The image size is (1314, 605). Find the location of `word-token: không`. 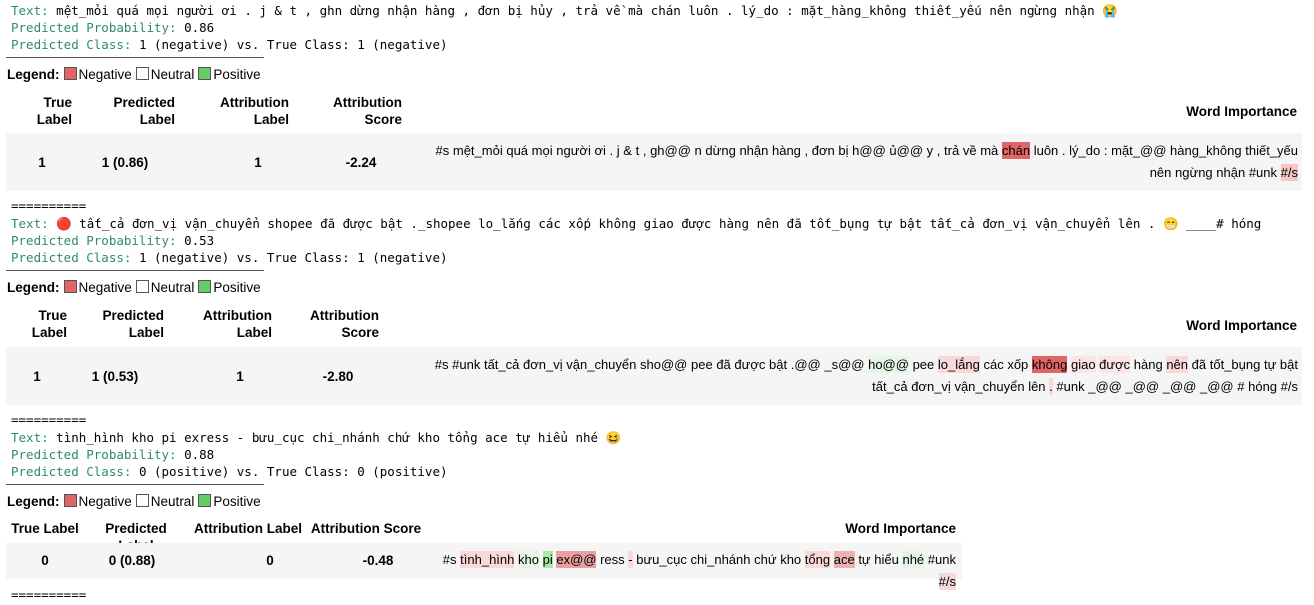

word-token: không is located at coordinates (1049, 364).